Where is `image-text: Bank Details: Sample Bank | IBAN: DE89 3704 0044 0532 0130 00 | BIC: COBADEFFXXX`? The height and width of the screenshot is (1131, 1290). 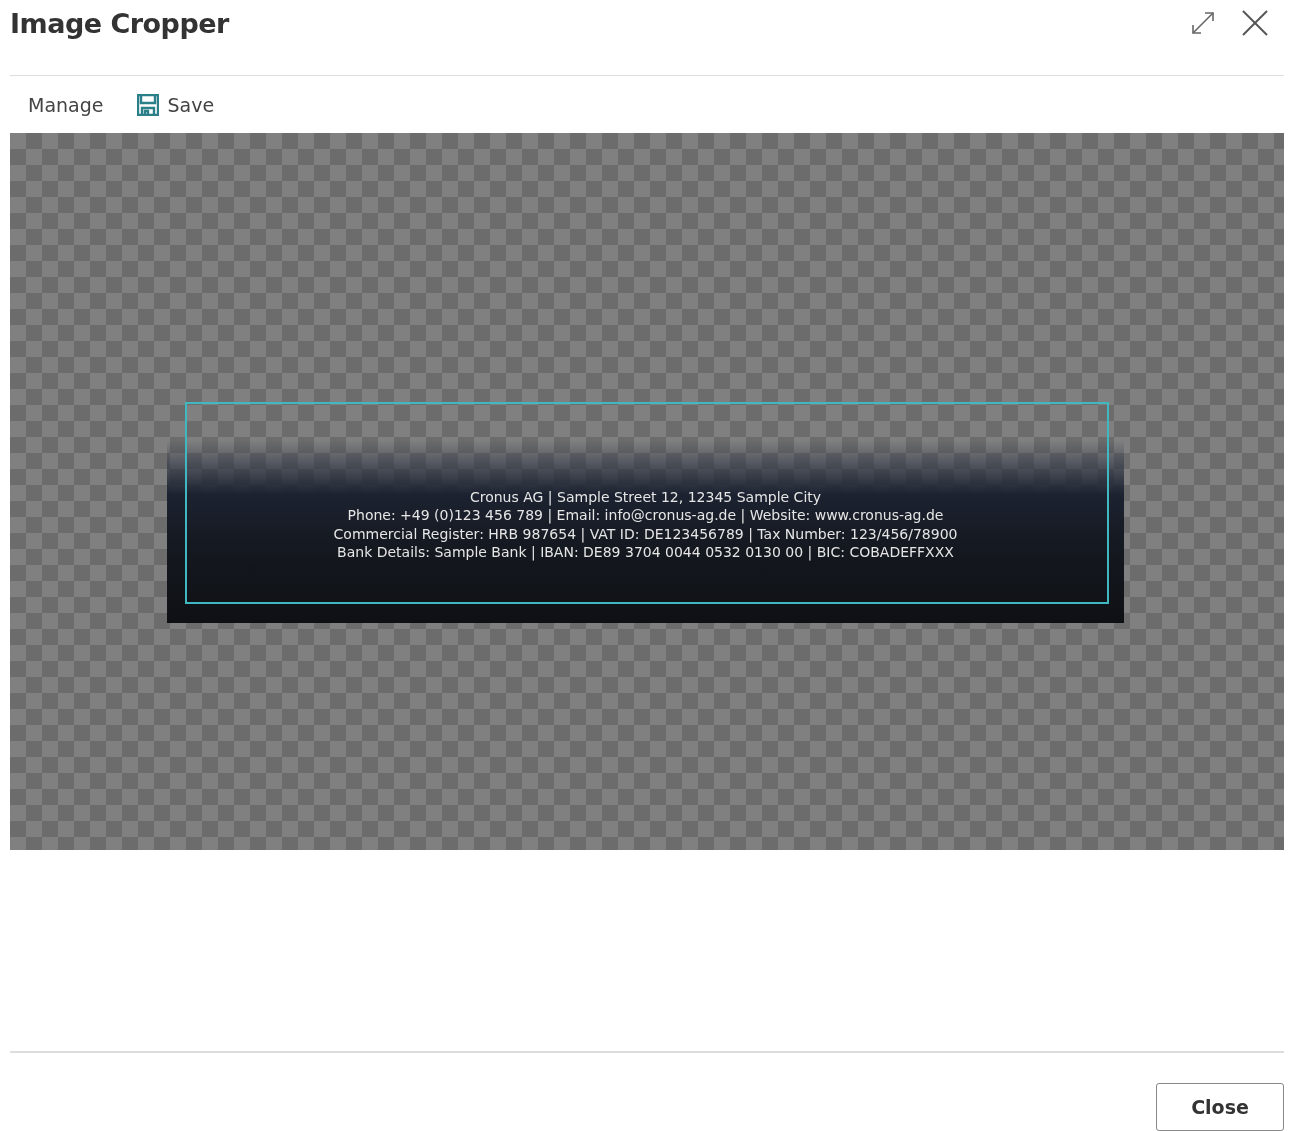 image-text: Bank Details: Sample Bank | IBAN: DE89 3704 0044 0532 0130 00 | BIC: COBADEFFXXX is located at coordinates (645, 552).